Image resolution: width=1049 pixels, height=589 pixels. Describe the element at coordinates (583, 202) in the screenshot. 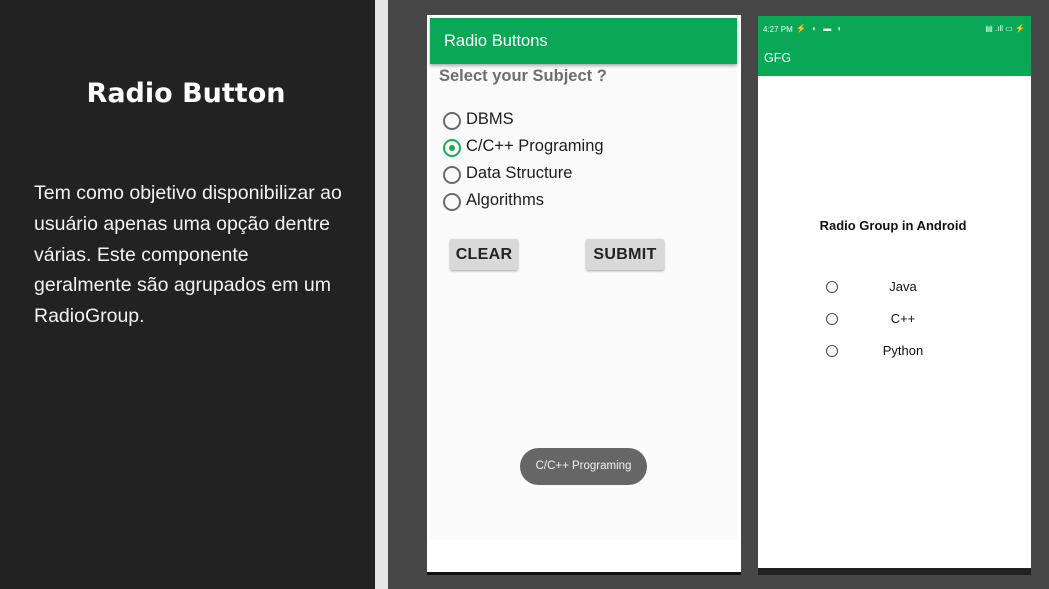

I see `radio-option-algorithms: Algorithms` at that location.